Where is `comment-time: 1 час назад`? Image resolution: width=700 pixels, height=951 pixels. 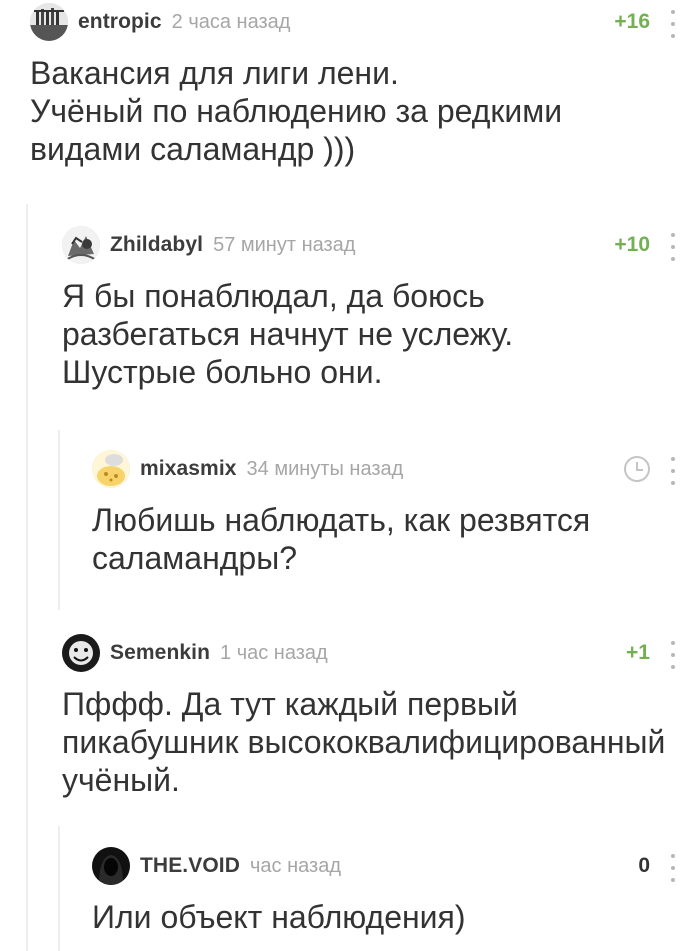 comment-time: 1 час назад is located at coordinates (274, 653).